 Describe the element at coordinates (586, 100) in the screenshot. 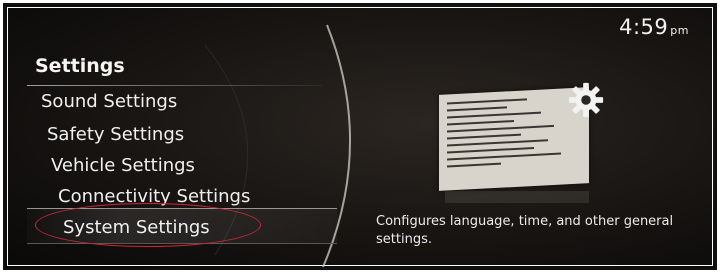

I see `gear-icon` at that location.